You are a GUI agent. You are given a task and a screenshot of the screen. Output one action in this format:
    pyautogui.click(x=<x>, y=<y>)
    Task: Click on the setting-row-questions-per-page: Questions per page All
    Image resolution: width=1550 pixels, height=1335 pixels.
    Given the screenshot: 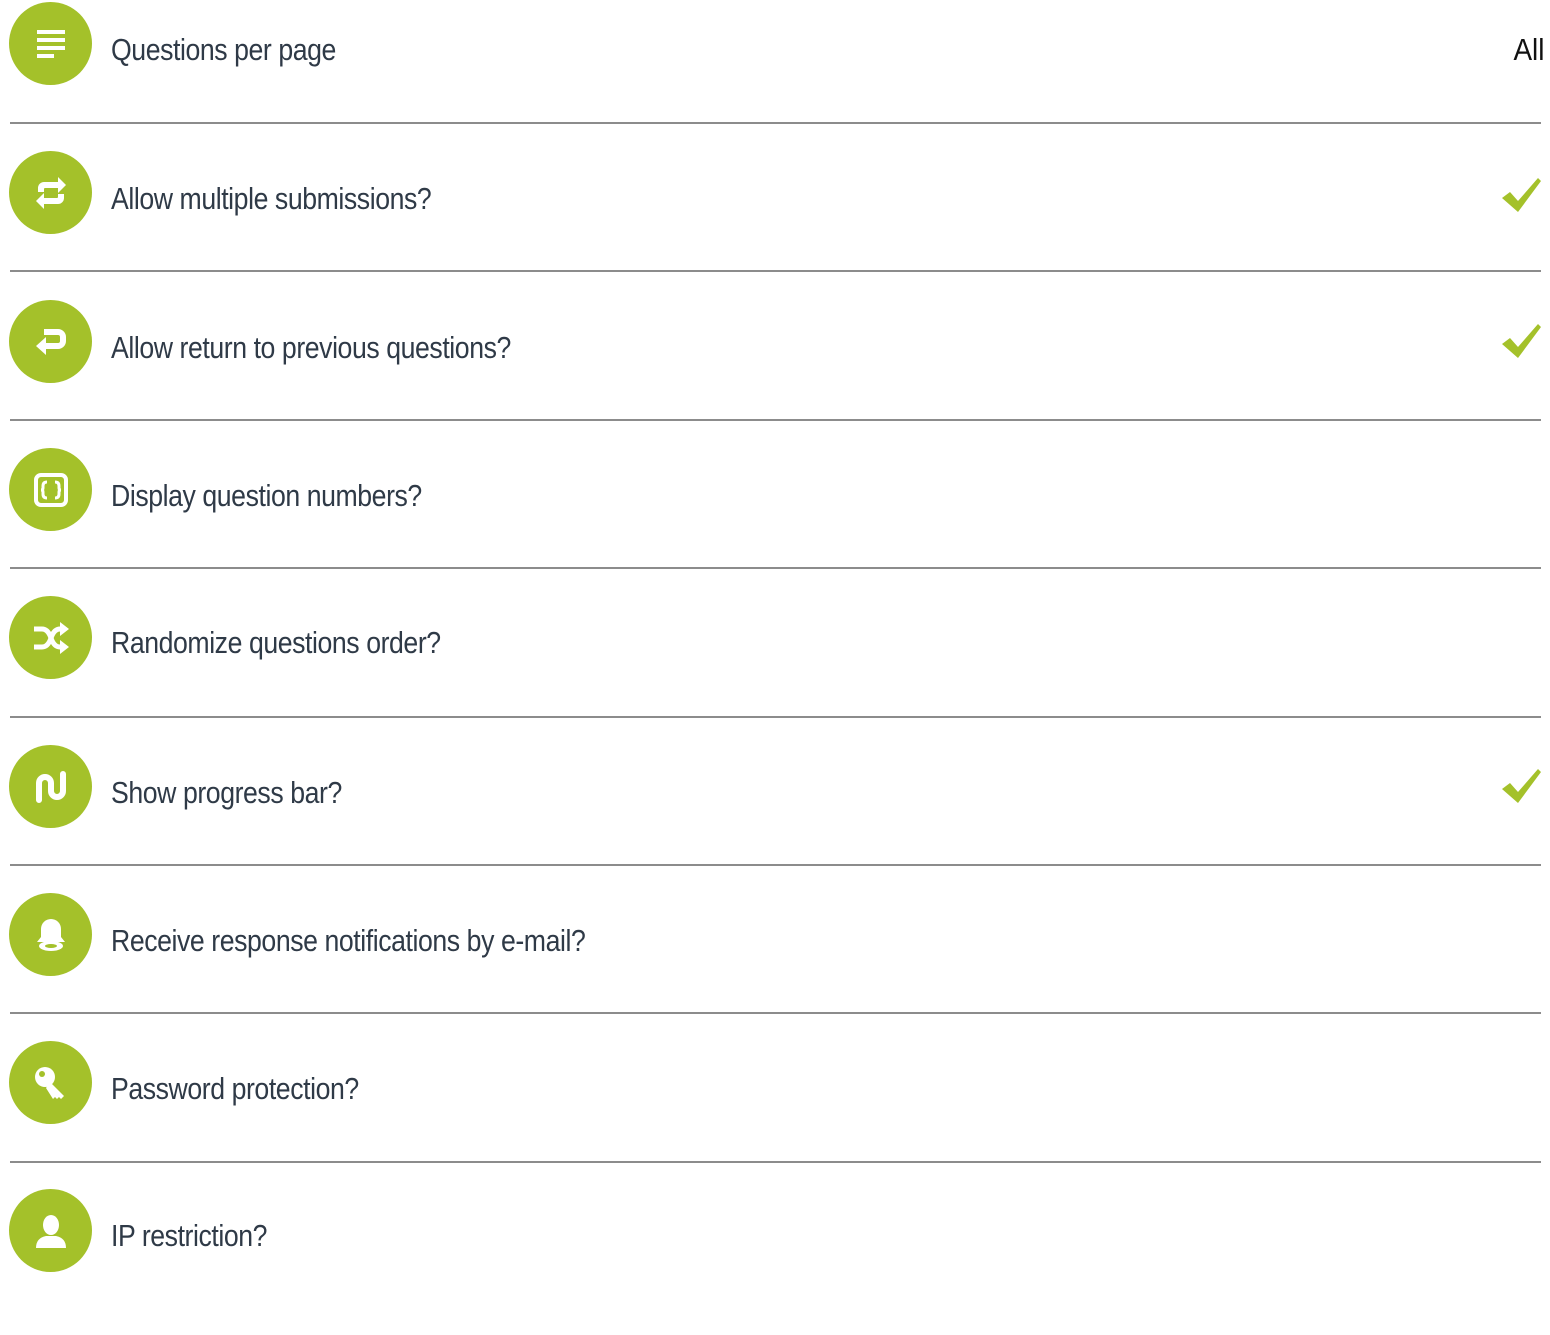 What is the action you would take?
    pyautogui.click(x=775, y=74)
    